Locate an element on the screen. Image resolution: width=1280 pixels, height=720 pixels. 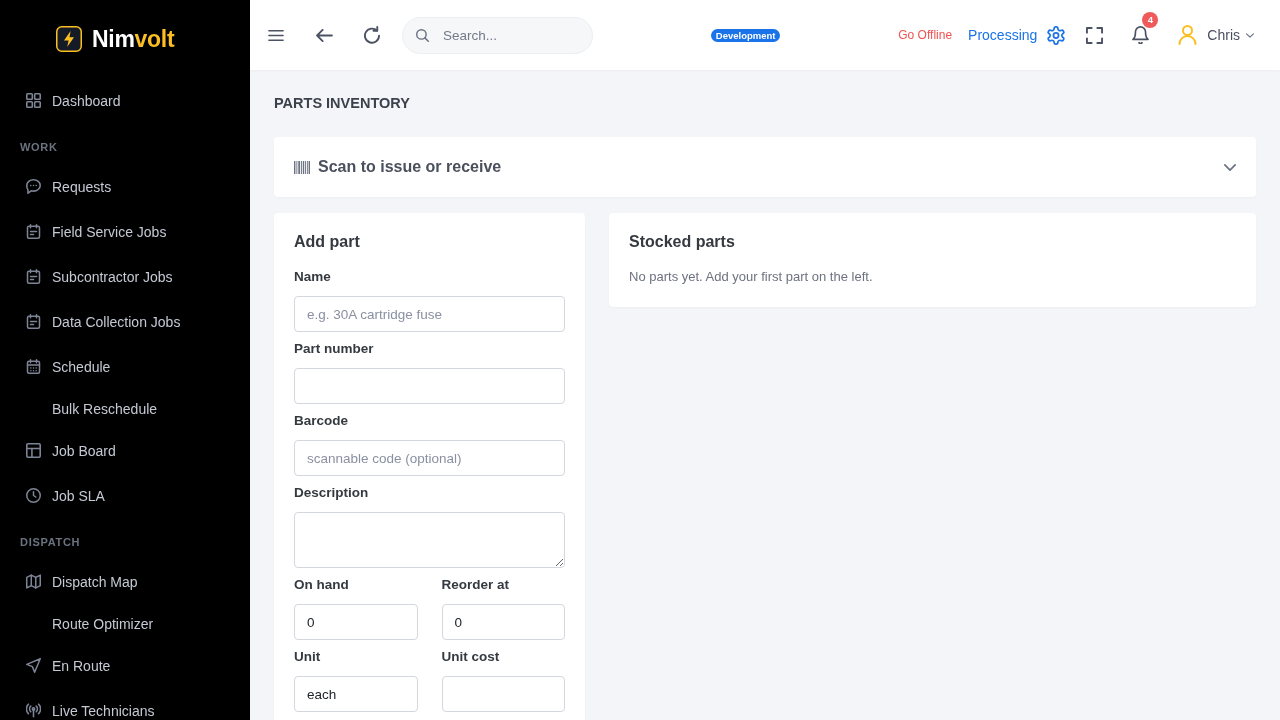
section-heading: DISPATCH is located at coordinates (50, 542).